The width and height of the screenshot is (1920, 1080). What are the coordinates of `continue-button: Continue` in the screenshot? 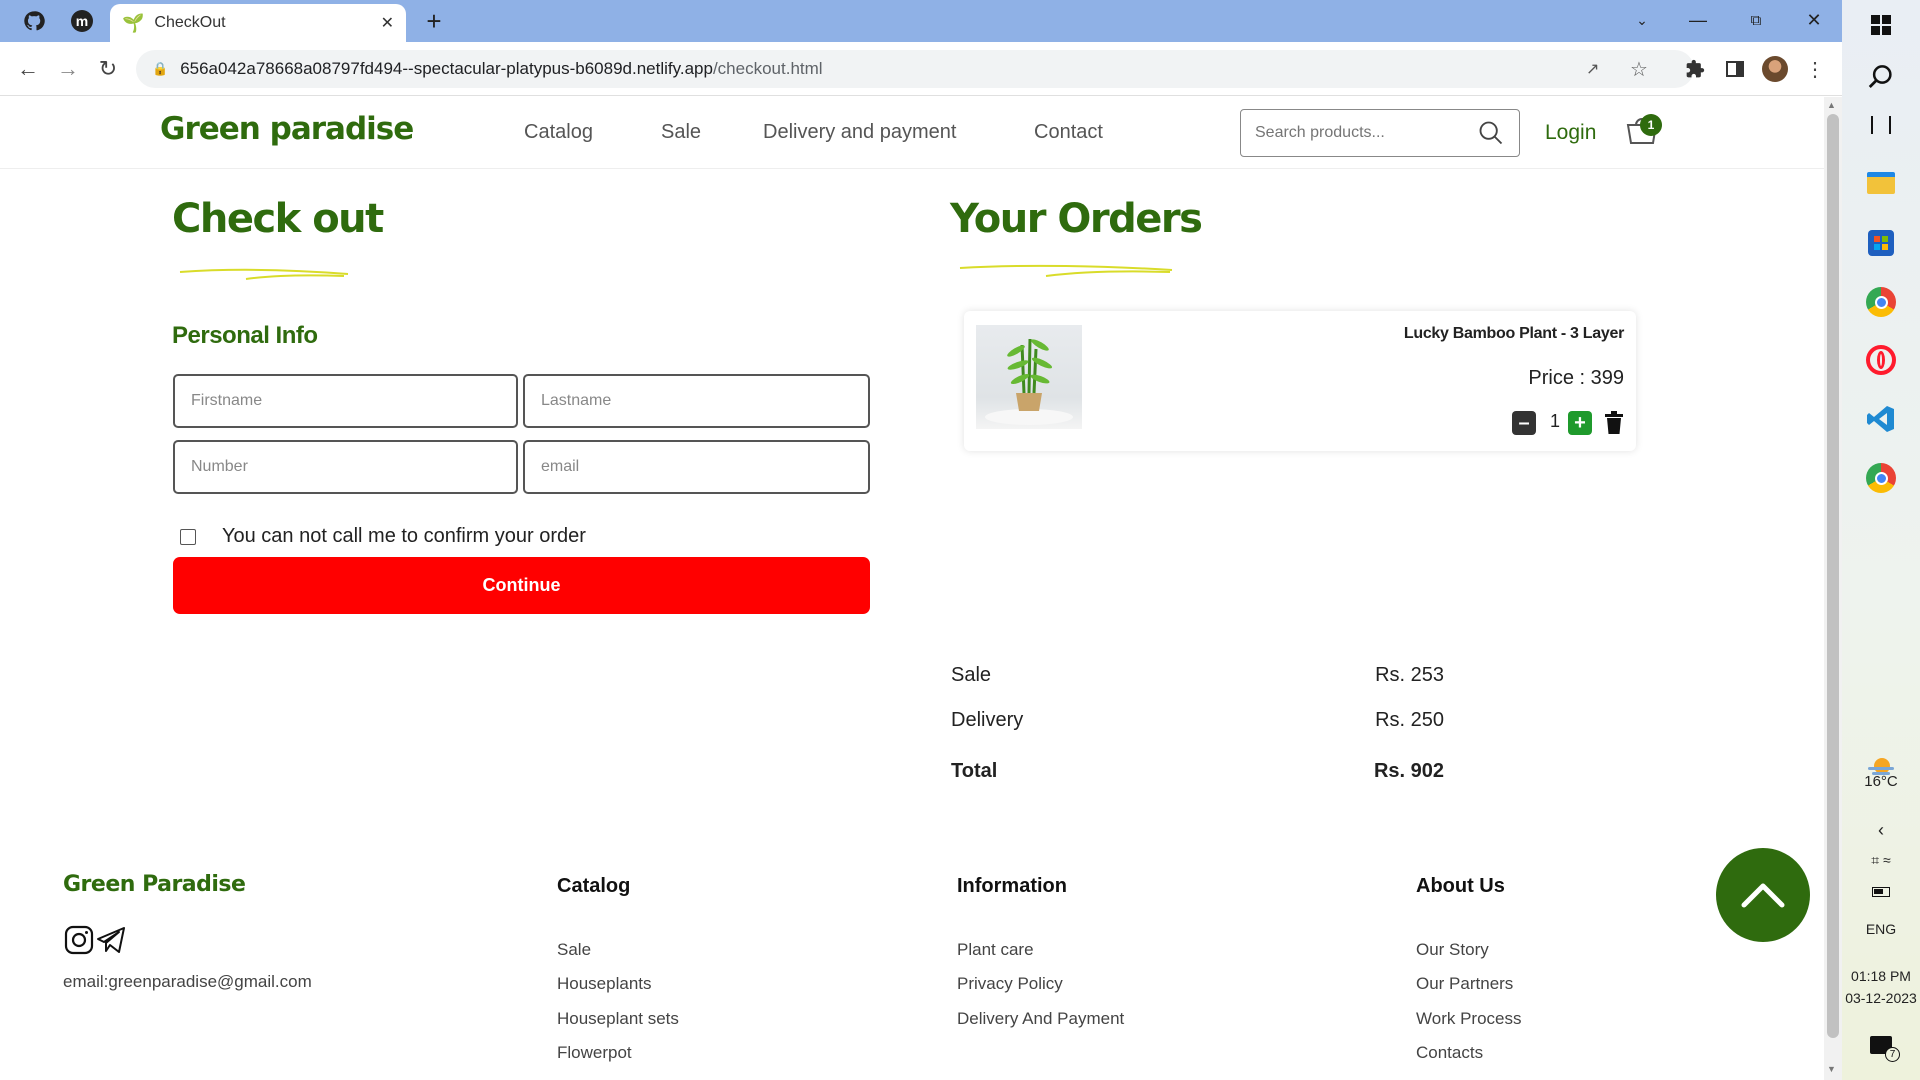 It's located at (521, 585).